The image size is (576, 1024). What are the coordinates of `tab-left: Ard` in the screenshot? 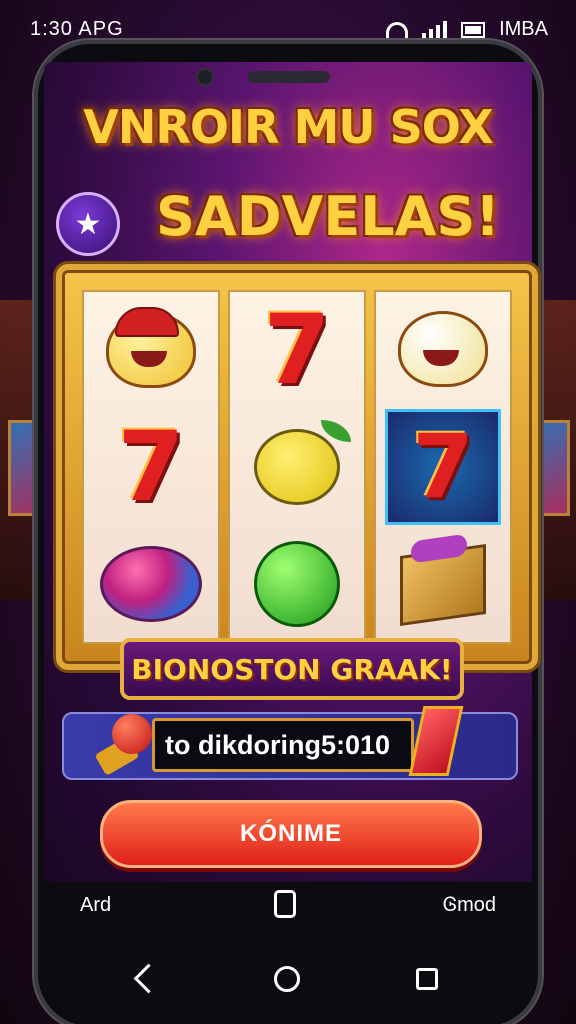 It's located at (95, 905).